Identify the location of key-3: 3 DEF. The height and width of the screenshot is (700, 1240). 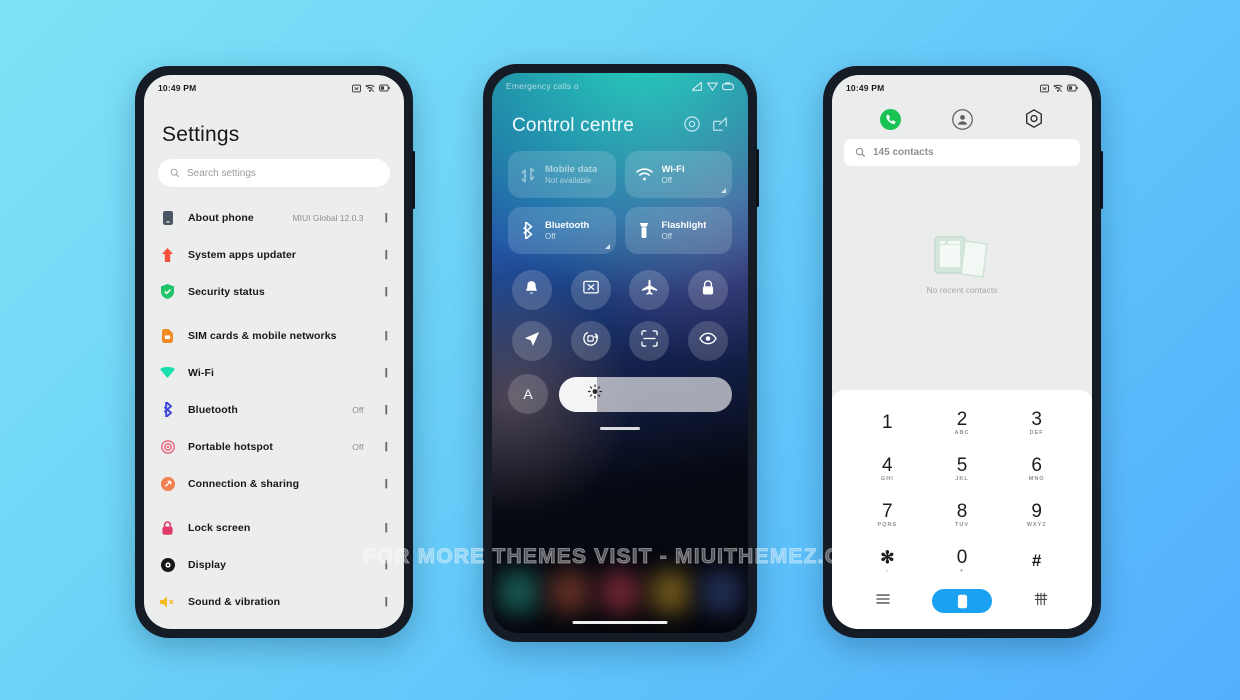
(1036, 423).